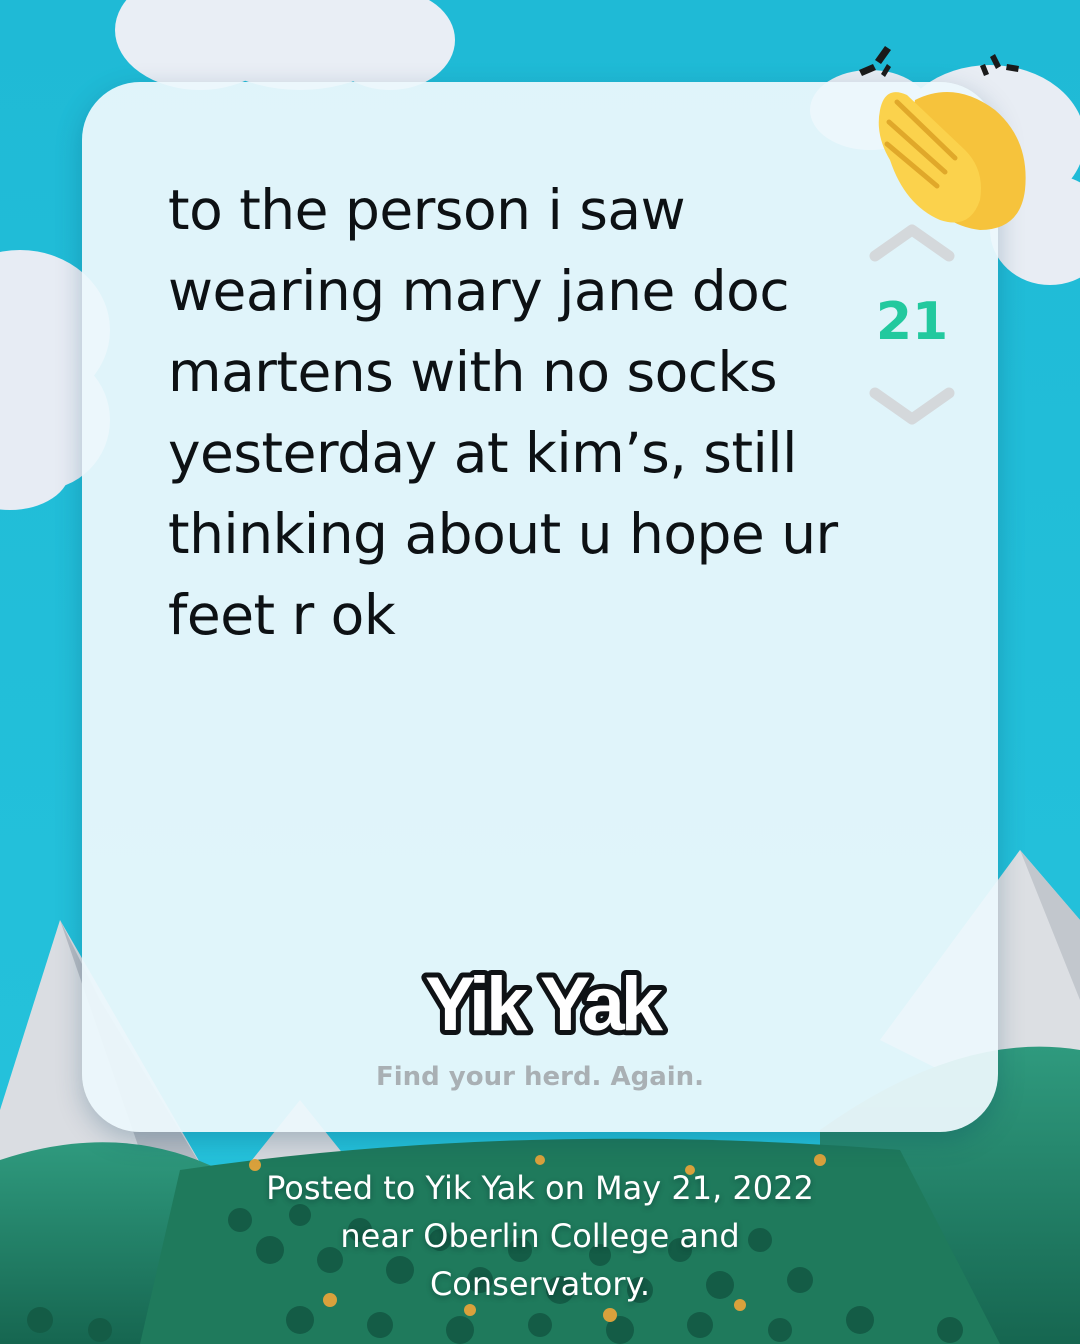 Image resolution: width=1080 pixels, height=1344 pixels. What do you see at coordinates (912, 407) in the screenshot?
I see `chevron-down-icon` at bounding box center [912, 407].